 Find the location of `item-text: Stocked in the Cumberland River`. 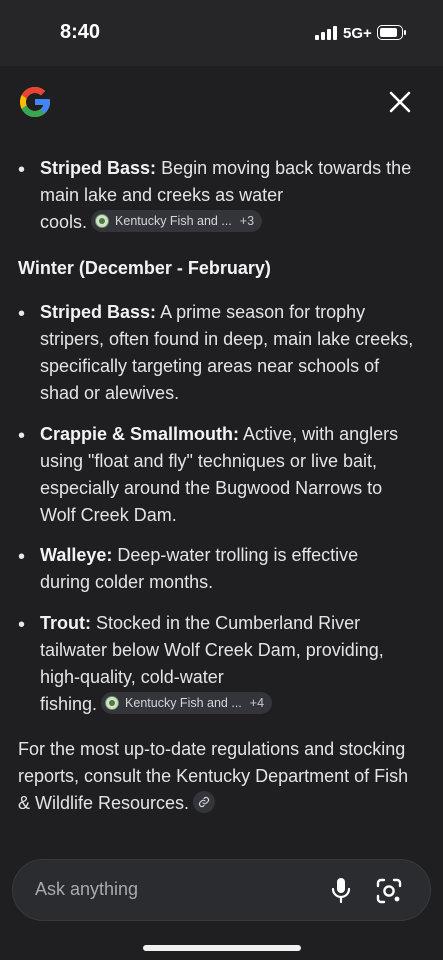

item-text: Stocked in the Cumberland River is located at coordinates (228, 623).